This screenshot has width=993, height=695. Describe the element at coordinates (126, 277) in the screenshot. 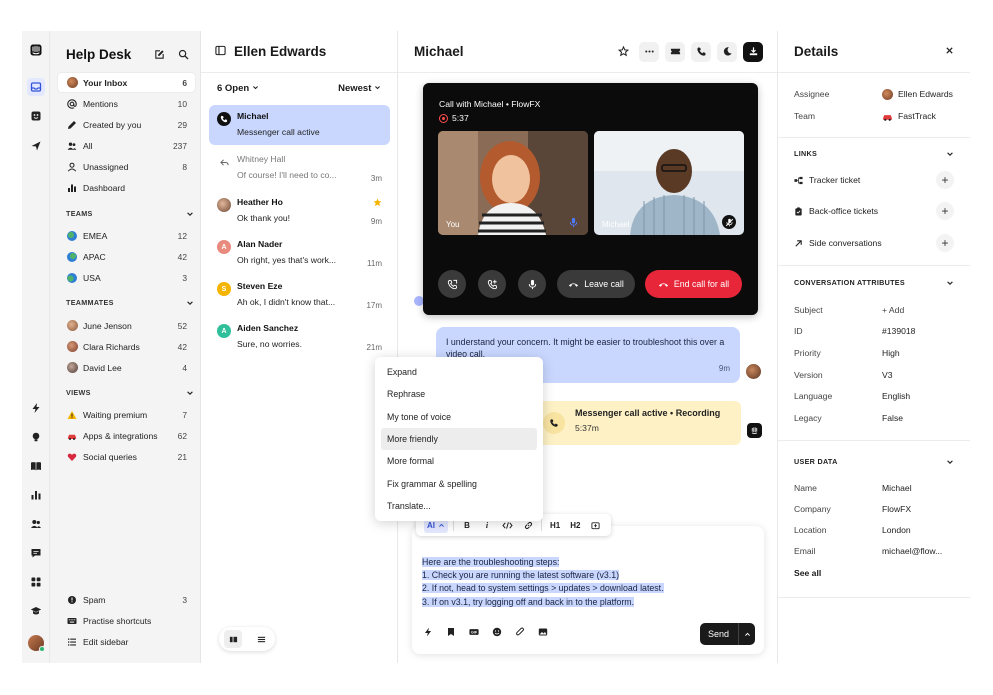

I see `sidebar-item-team-usa: USA 3` at that location.